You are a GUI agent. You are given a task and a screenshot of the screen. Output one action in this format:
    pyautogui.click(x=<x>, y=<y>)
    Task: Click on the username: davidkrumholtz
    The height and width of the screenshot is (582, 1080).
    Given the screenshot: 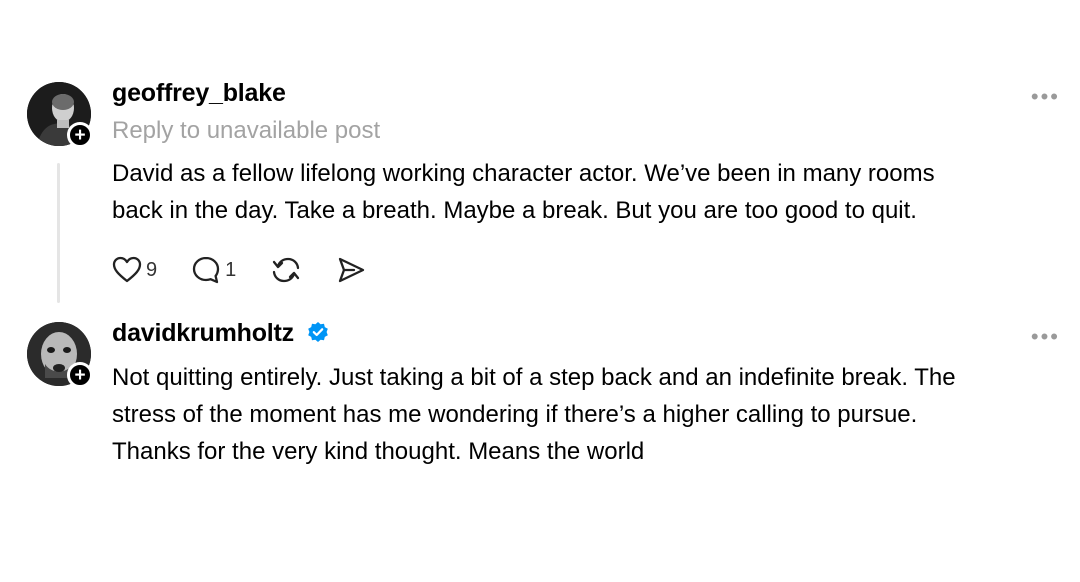 What is the action you would take?
    pyautogui.click(x=220, y=334)
    